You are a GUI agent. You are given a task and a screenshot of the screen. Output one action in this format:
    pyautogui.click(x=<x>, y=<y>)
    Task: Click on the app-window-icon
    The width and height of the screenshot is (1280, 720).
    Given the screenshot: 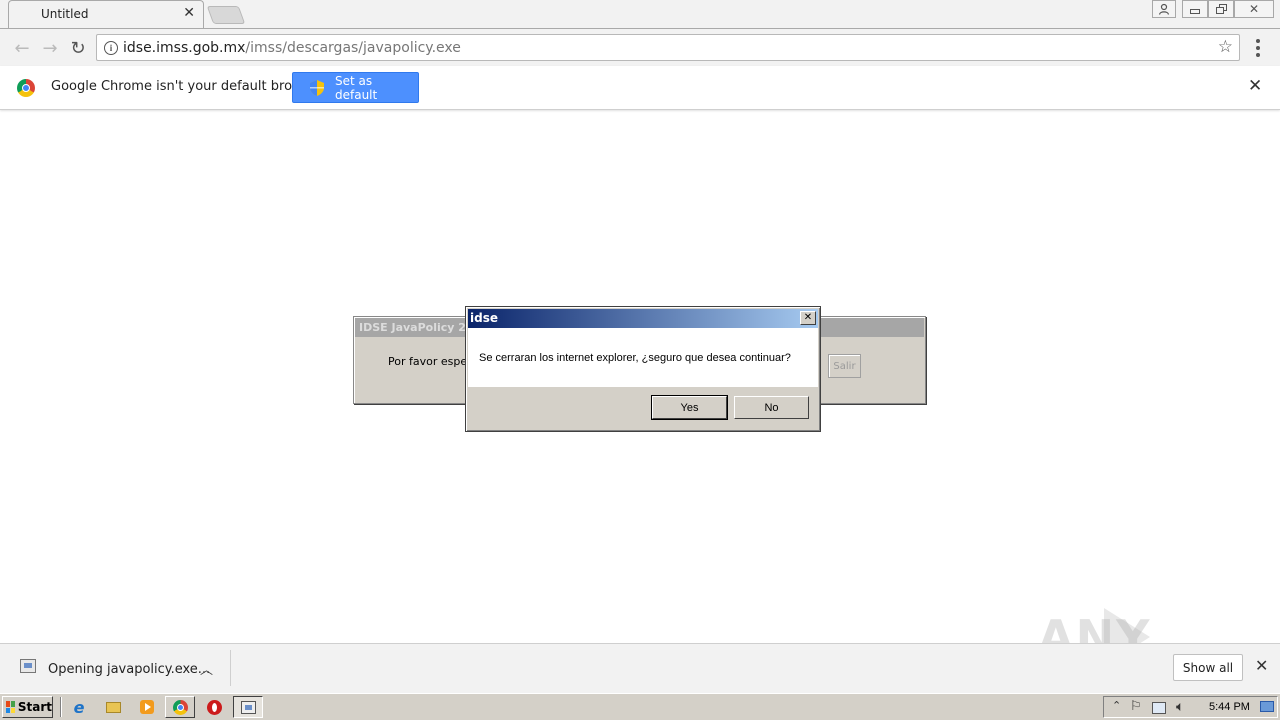 What is the action you would take?
    pyautogui.click(x=248, y=707)
    